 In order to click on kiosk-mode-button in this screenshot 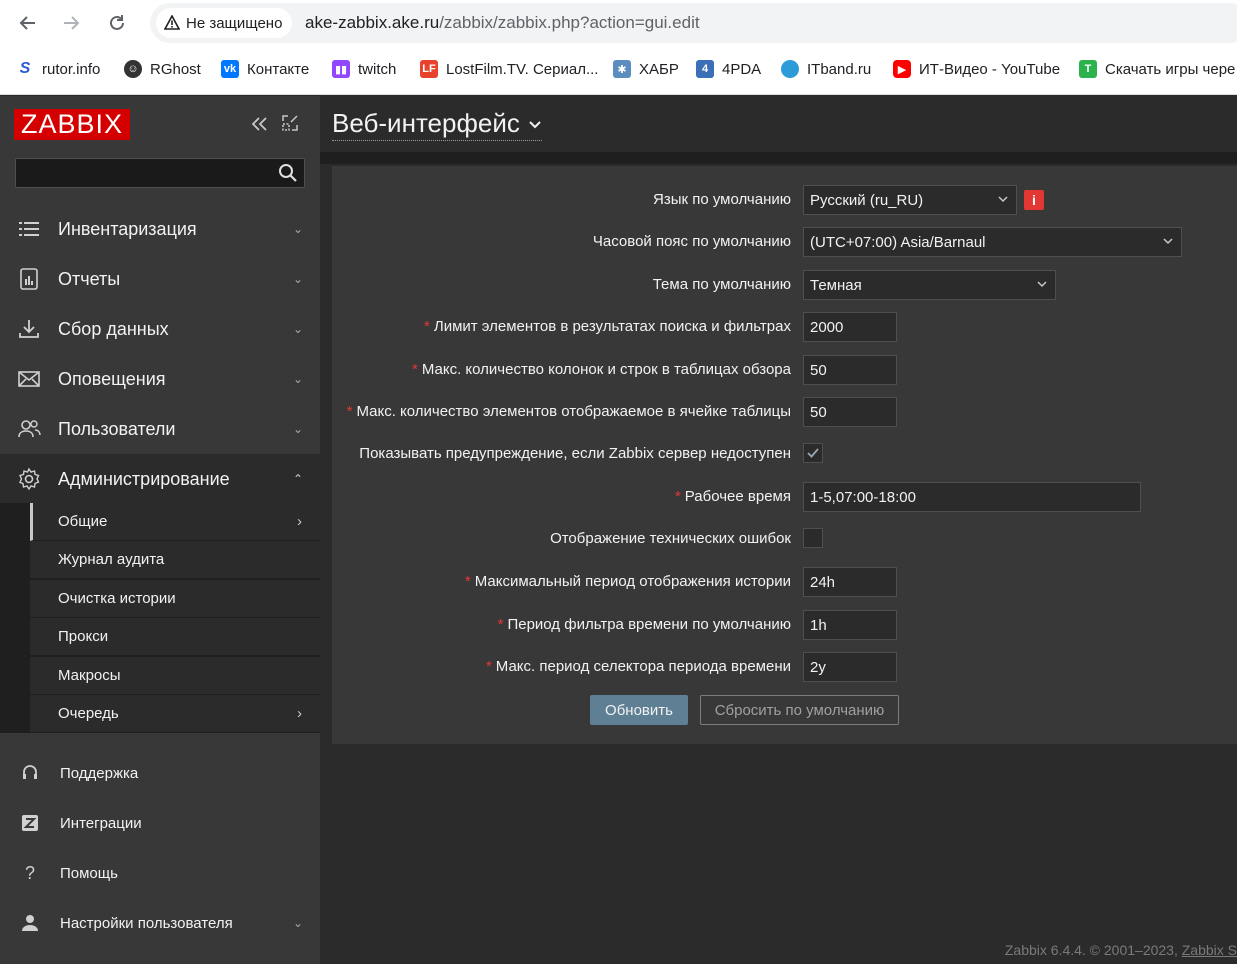, I will do `click(290, 126)`.